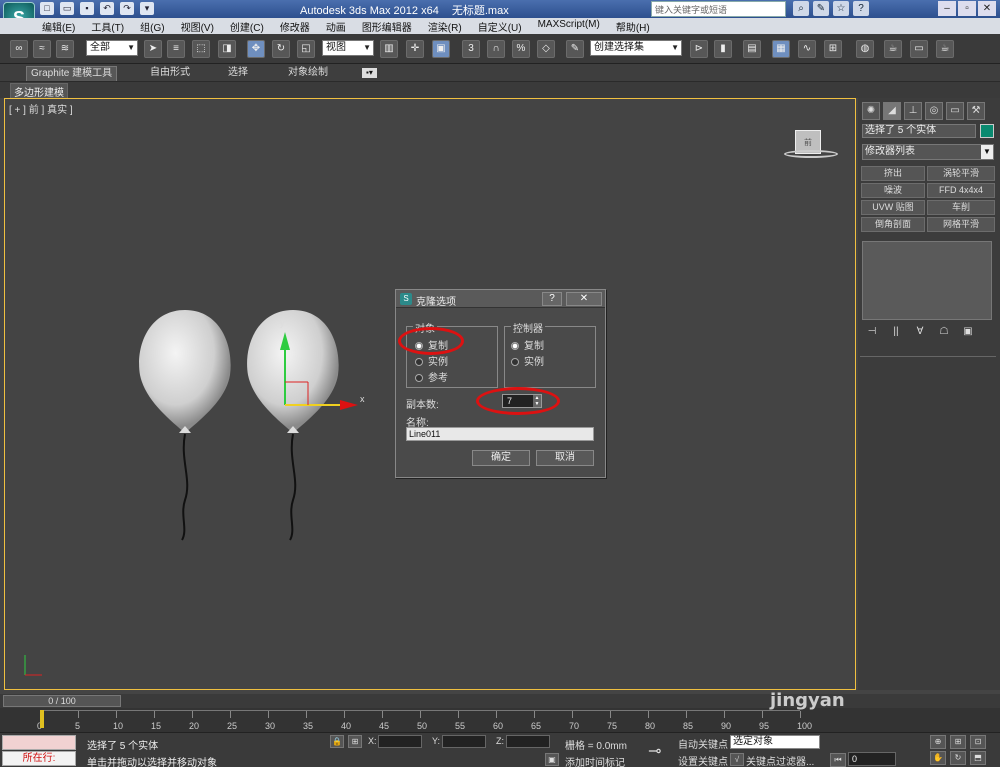 Image resolution: width=1000 pixels, height=767 pixels. Describe the element at coordinates (552, 759) in the screenshot. I see `time-tag-icon: ▣` at that location.